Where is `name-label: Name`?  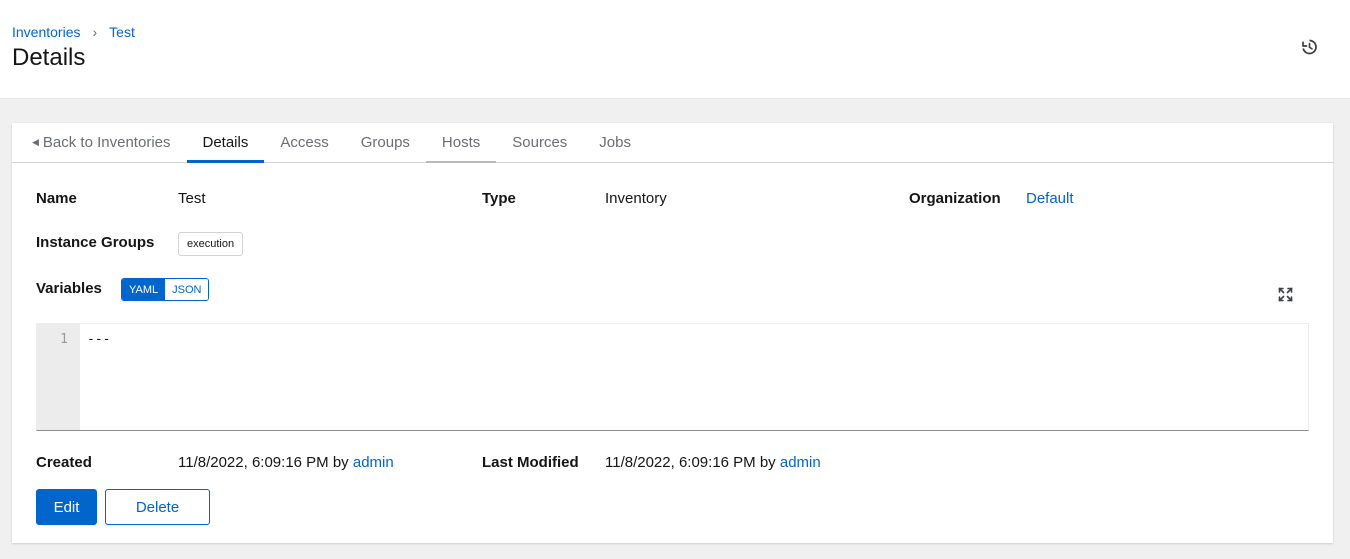 name-label: Name is located at coordinates (56, 198).